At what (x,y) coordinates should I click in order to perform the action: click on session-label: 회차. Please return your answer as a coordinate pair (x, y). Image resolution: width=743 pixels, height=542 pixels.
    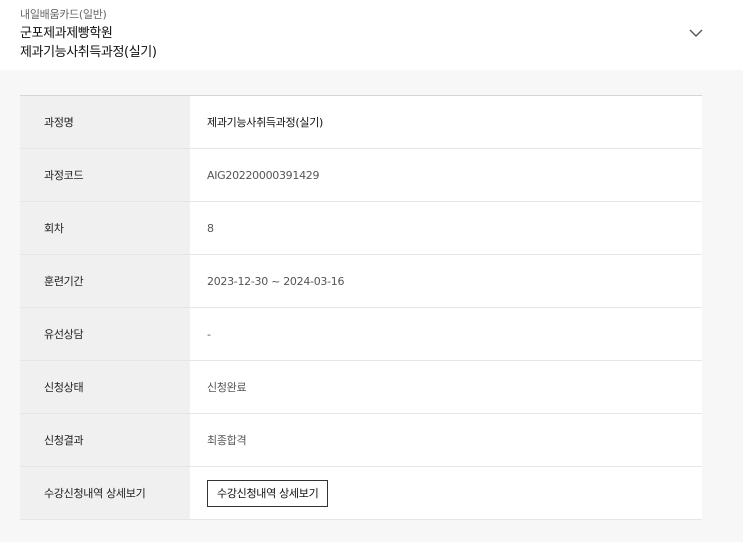
    Looking at the image, I should click on (105, 228).